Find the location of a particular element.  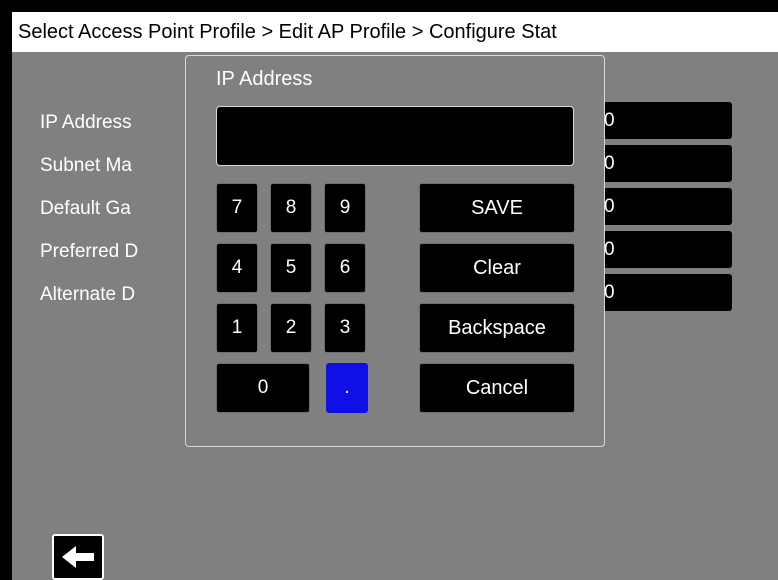

key-2: 2 is located at coordinates (291, 328).